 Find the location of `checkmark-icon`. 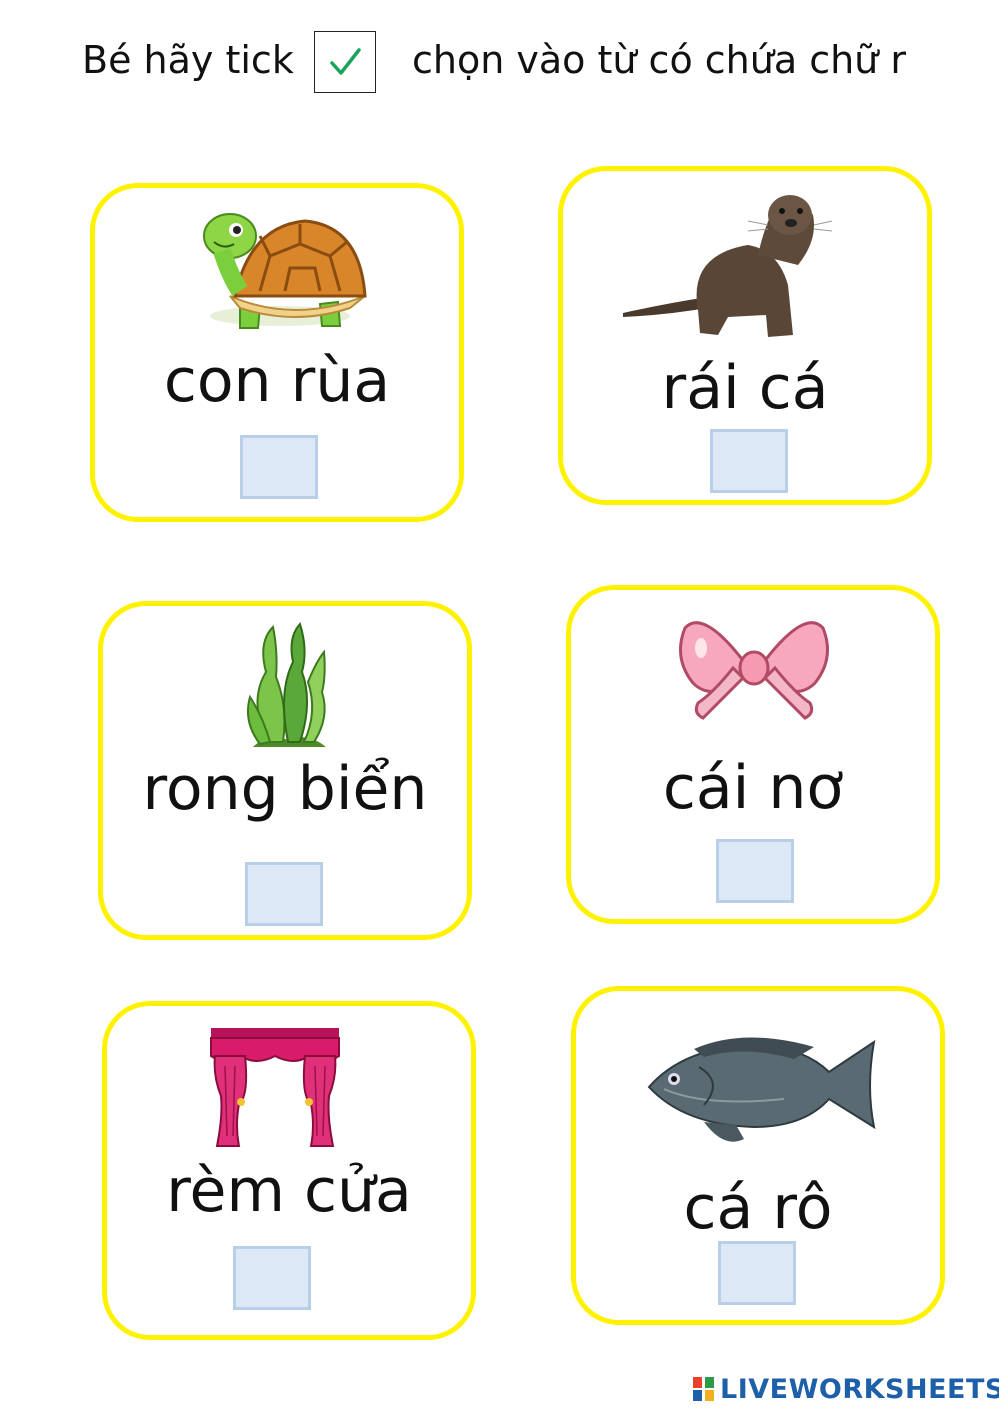

checkmark-icon is located at coordinates (345, 61).